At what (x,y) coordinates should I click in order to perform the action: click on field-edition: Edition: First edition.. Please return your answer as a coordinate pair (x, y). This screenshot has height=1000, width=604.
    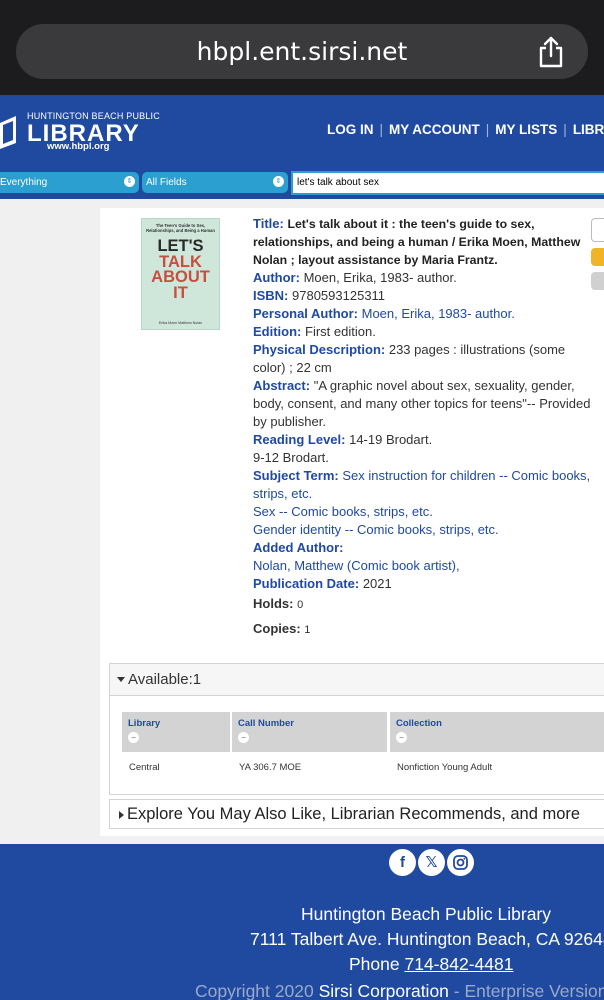
    Looking at the image, I should click on (425, 332).